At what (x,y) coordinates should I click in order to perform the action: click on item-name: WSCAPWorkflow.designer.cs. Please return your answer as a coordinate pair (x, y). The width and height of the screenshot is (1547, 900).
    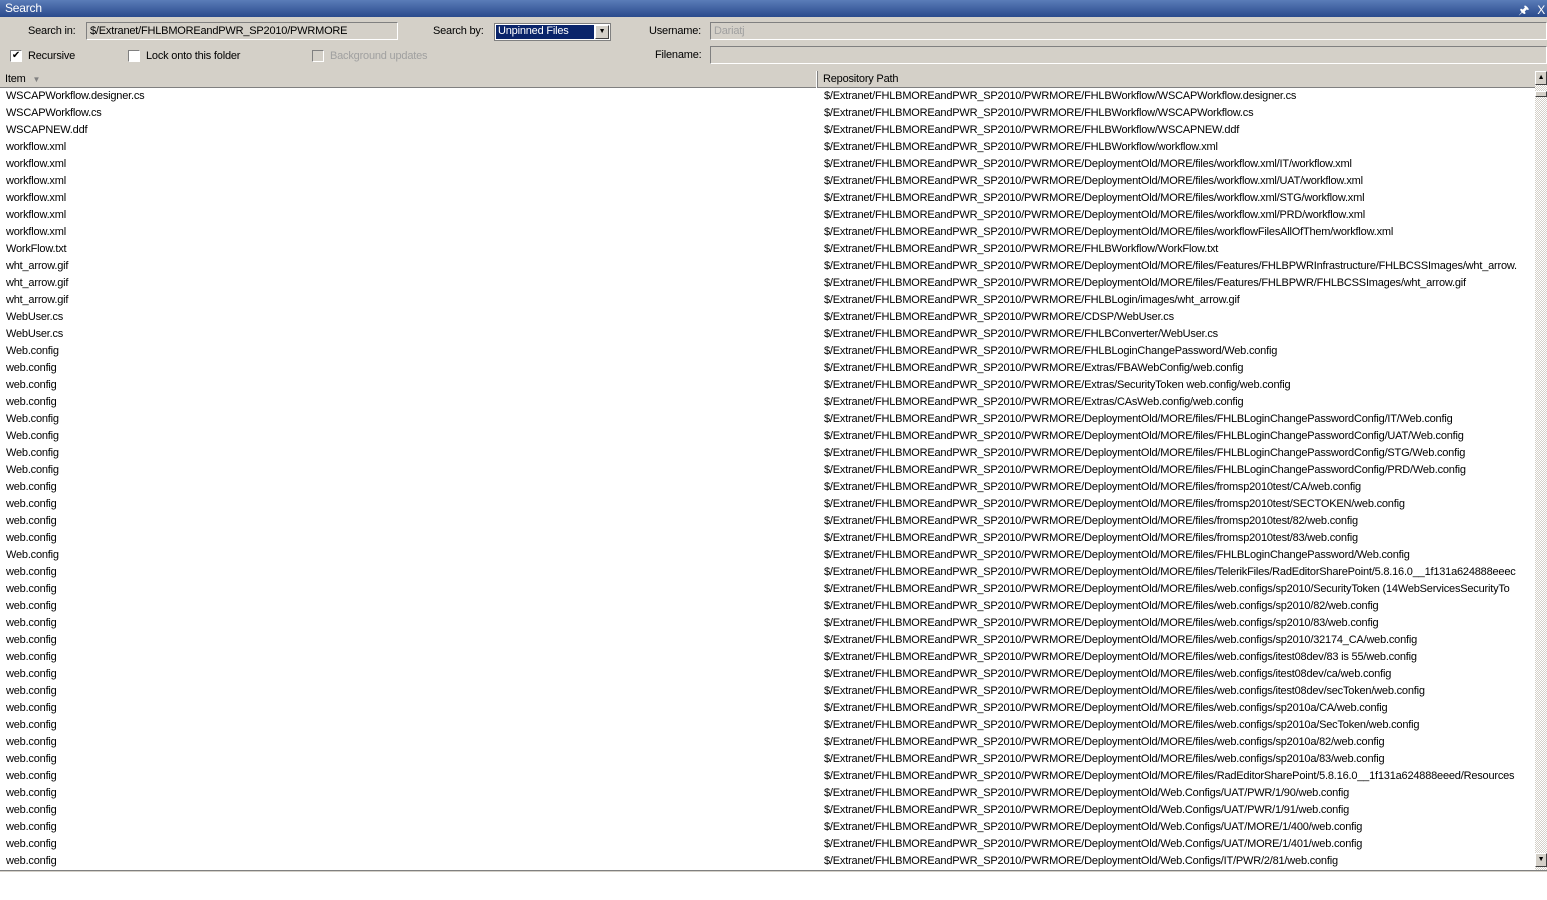
    Looking at the image, I should click on (75, 96).